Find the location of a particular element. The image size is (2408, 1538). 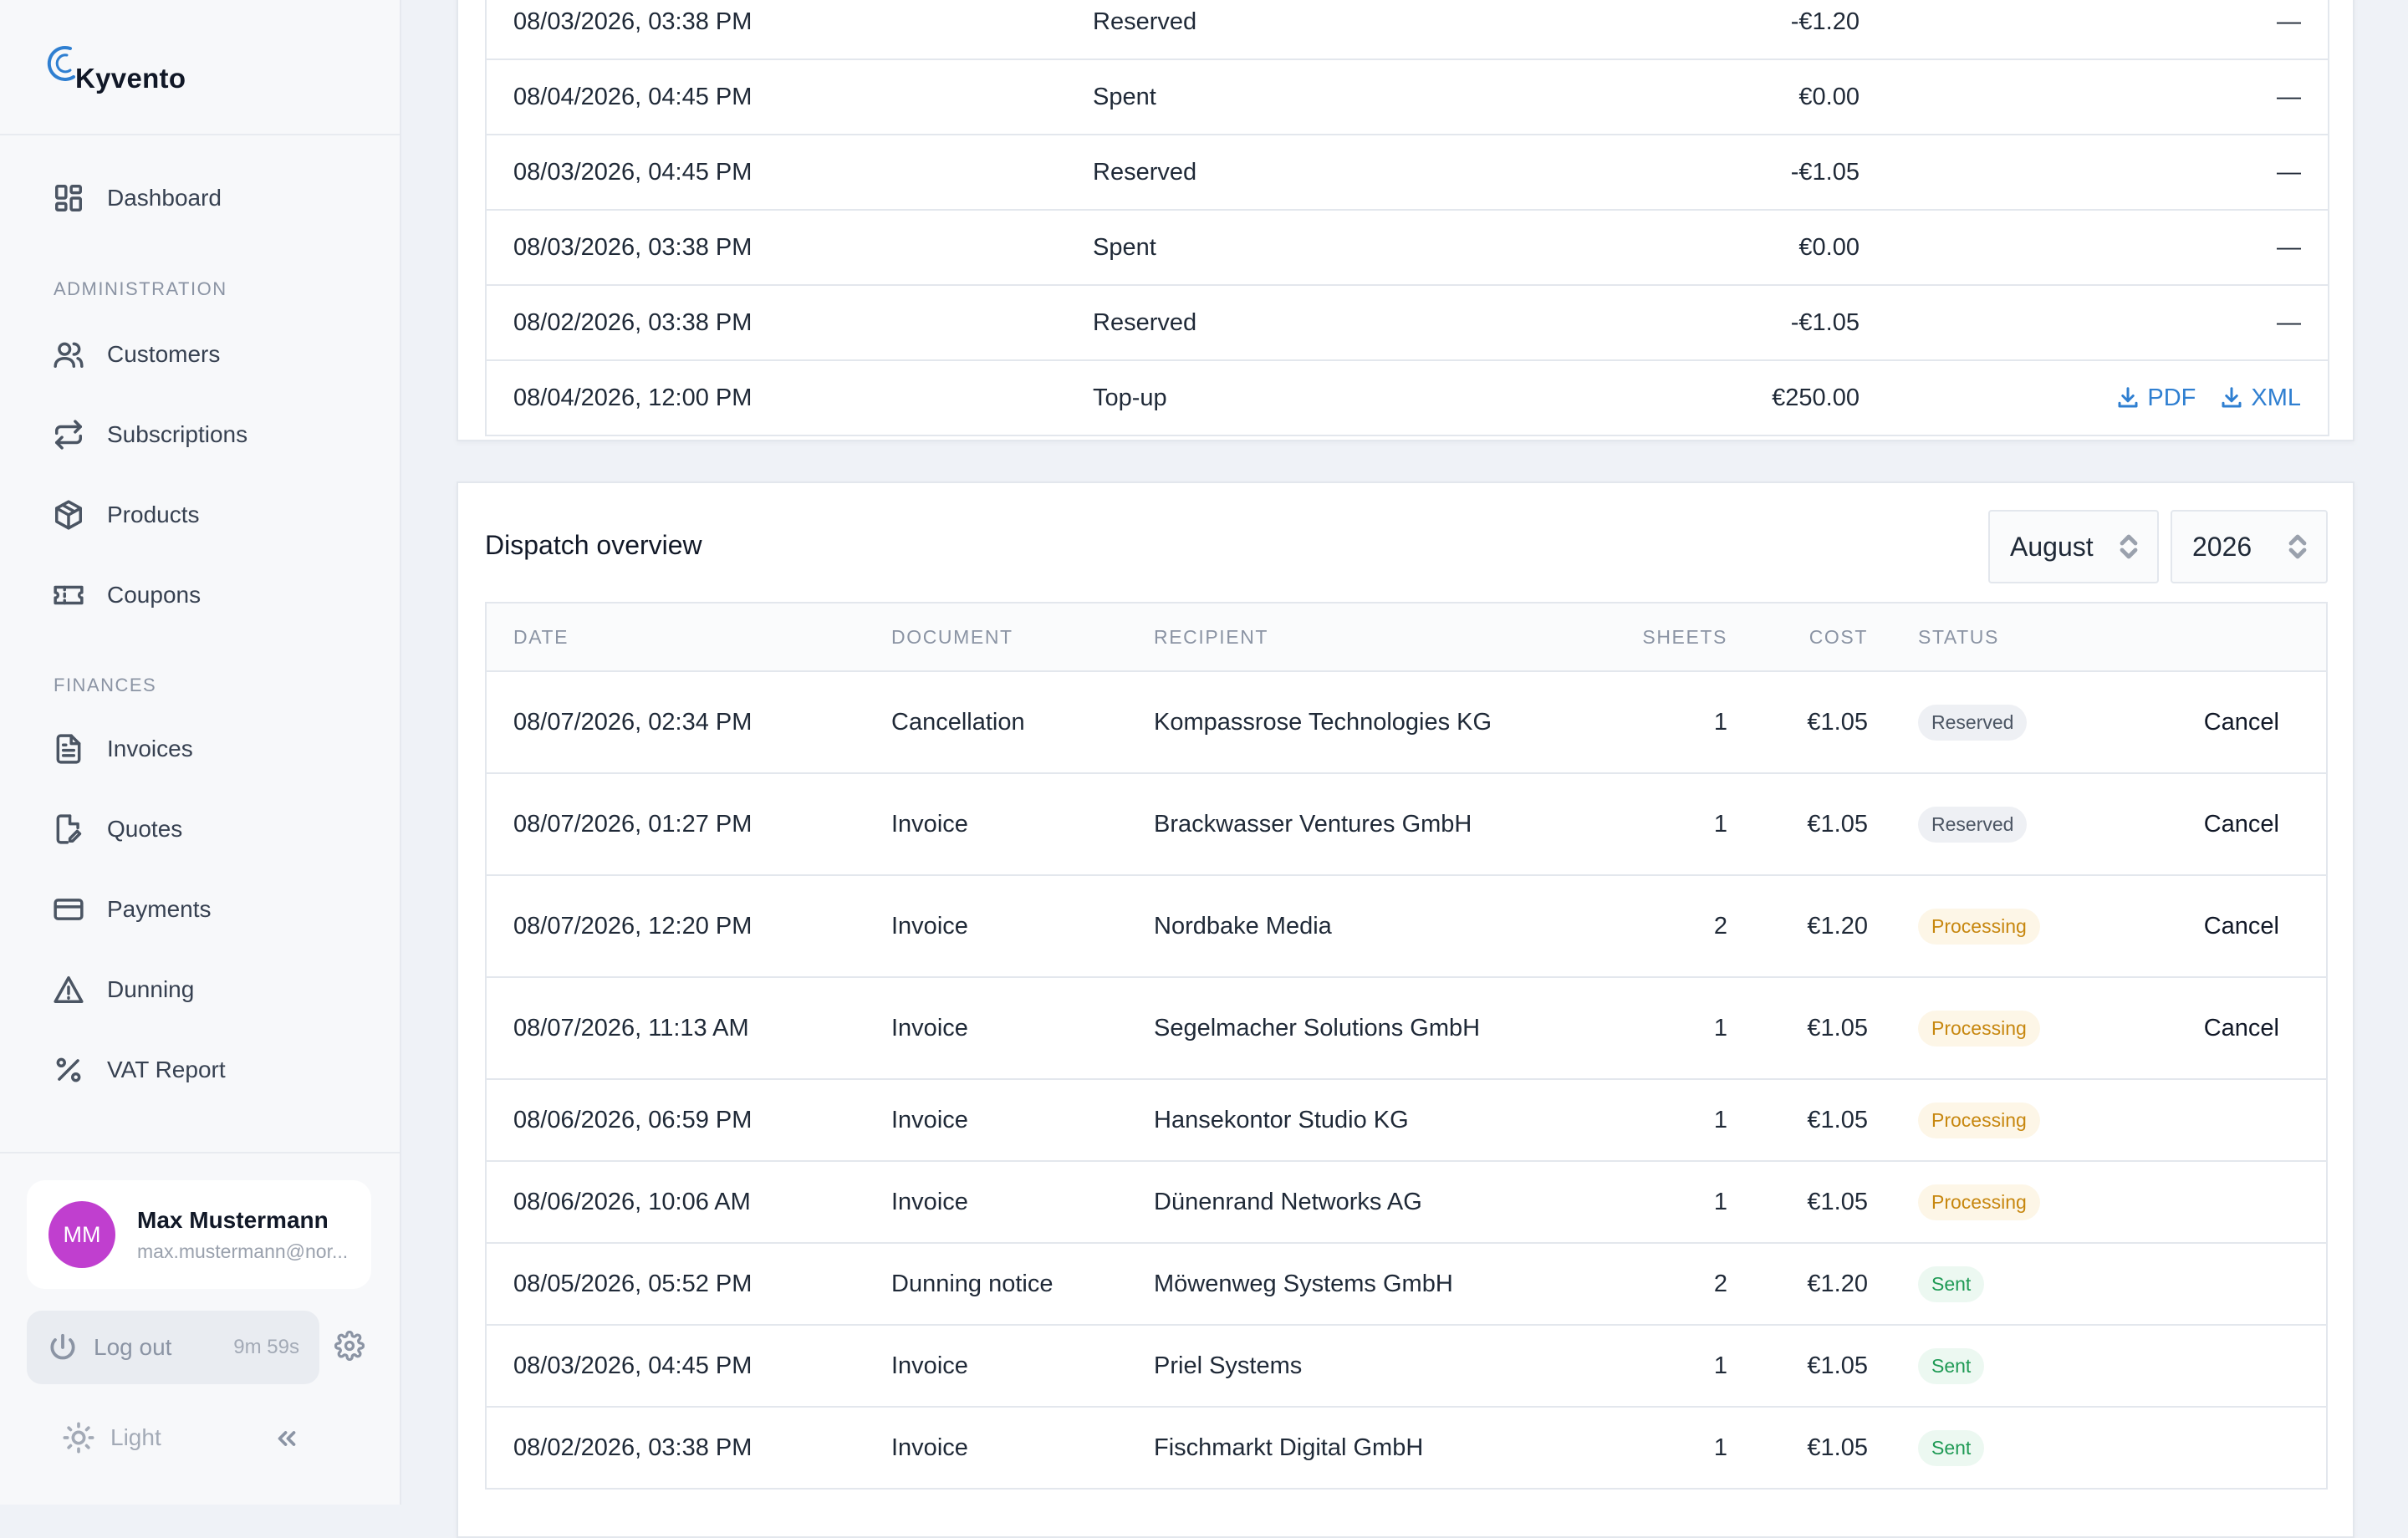

sidebar-item-invoices: Invoices is located at coordinates (122, 749).